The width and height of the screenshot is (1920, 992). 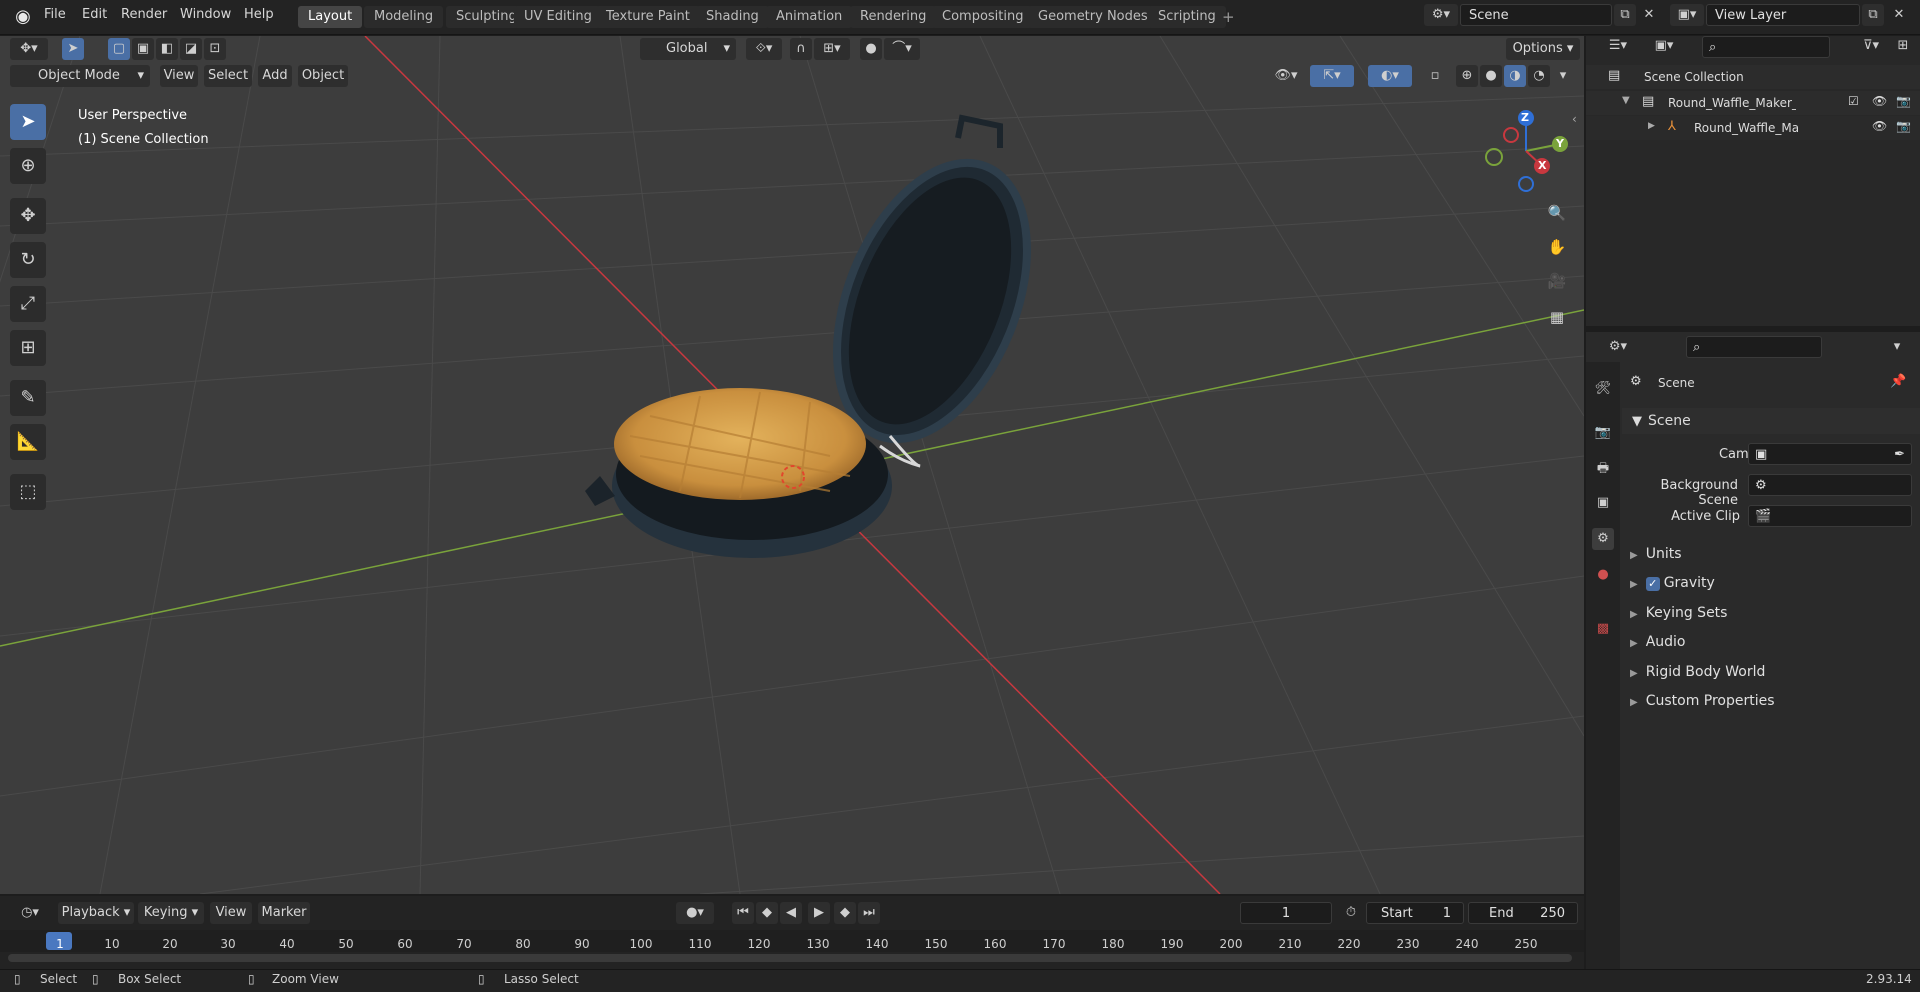 What do you see at coordinates (1771, 421) in the screenshot?
I see `scene-panel-header: ▼ Scene` at bounding box center [1771, 421].